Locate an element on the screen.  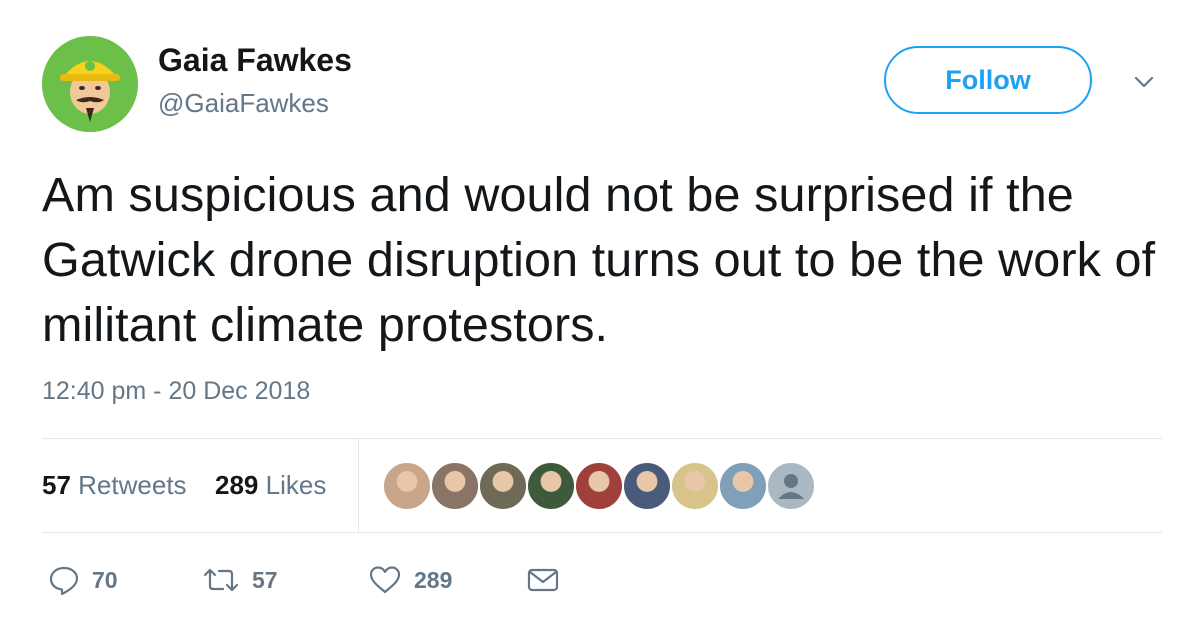
direct-message-action is located at coordinates (543, 580).